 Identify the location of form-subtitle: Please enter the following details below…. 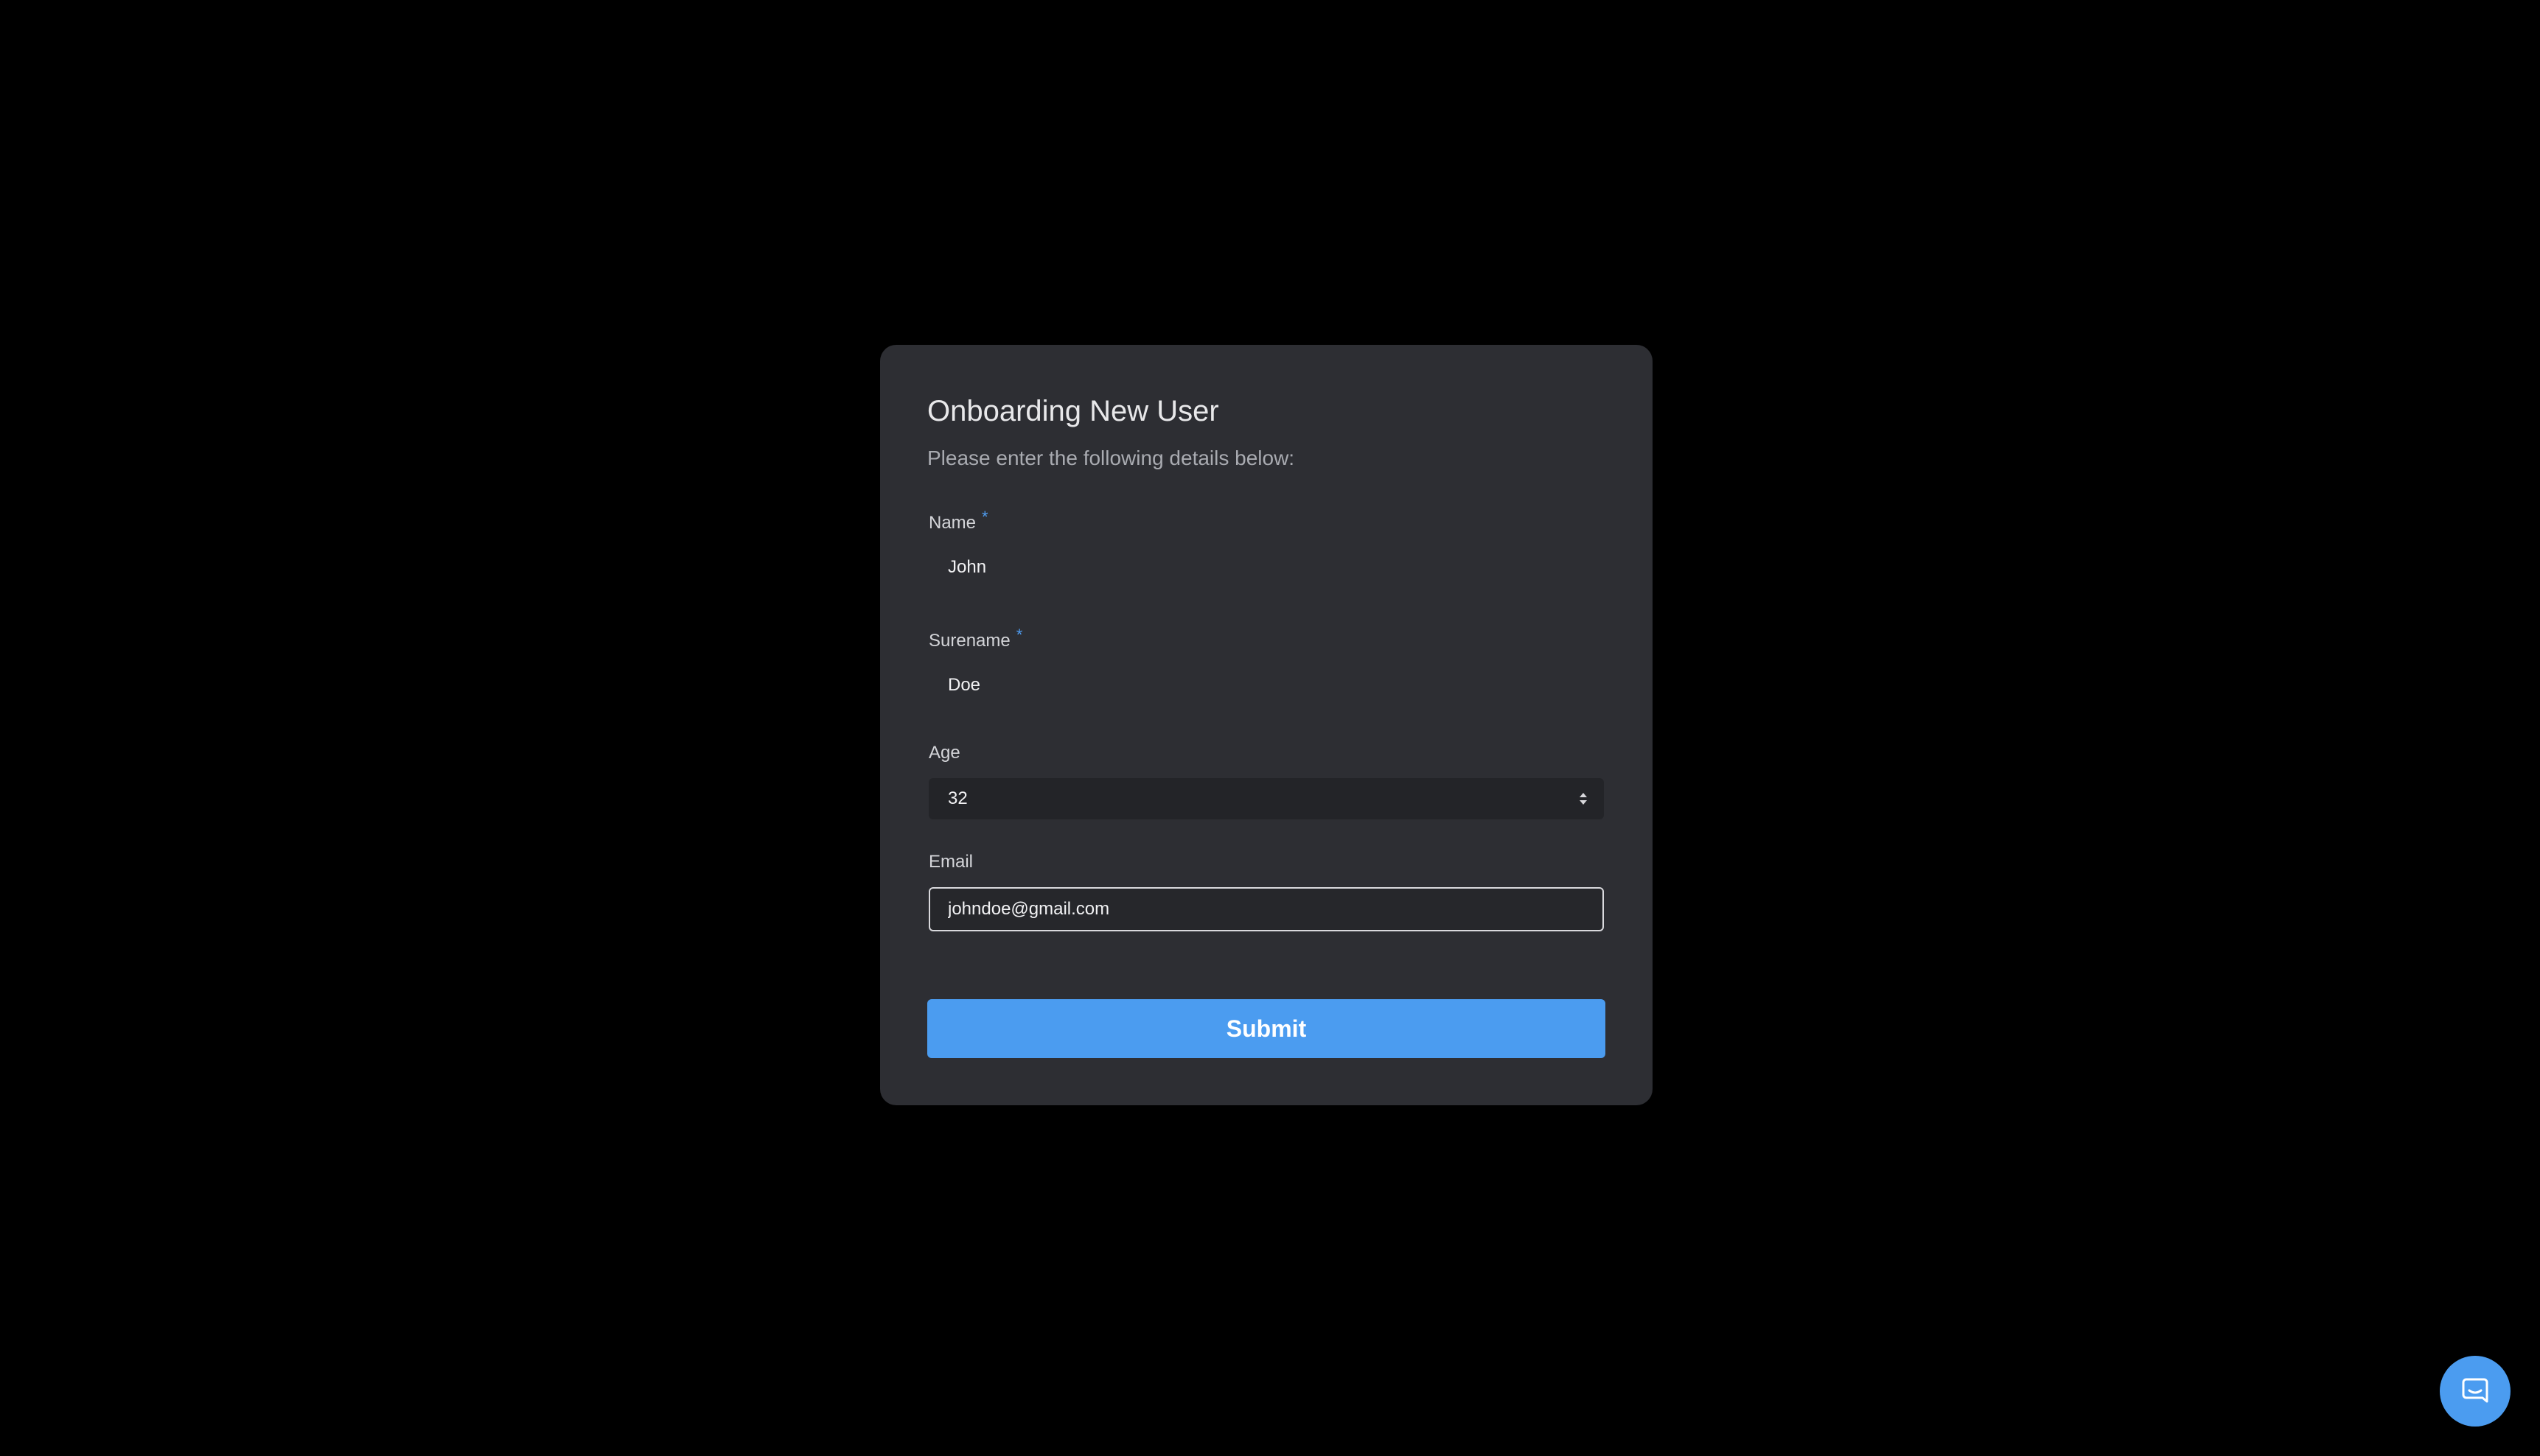
(1111, 458).